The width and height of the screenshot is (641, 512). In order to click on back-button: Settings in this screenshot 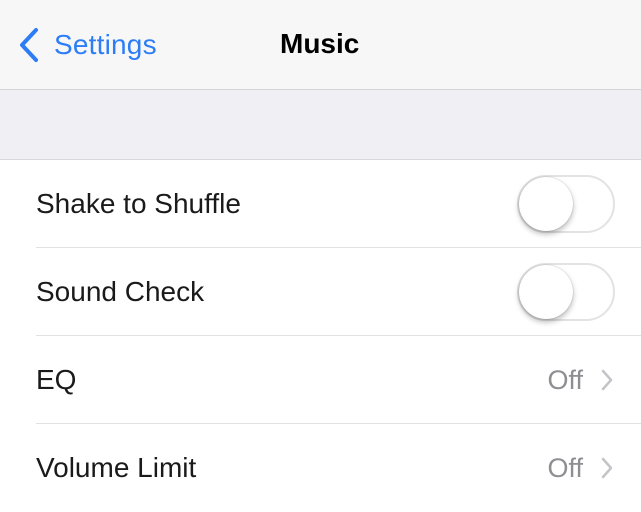, I will do `click(87, 45)`.